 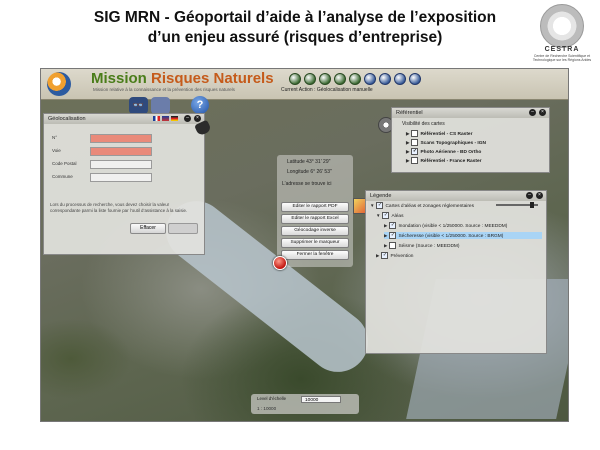 I want to click on close-window-button: Fermer la fenêtre, so click(x=315, y=255).